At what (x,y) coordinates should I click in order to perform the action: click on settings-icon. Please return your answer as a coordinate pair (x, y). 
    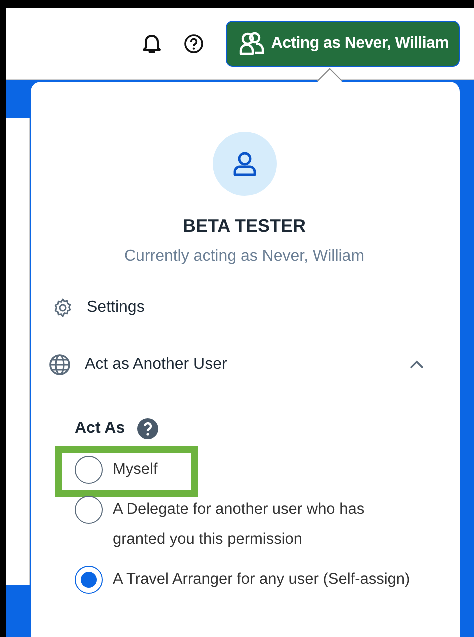
    Looking at the image, I should click on (63, 308).